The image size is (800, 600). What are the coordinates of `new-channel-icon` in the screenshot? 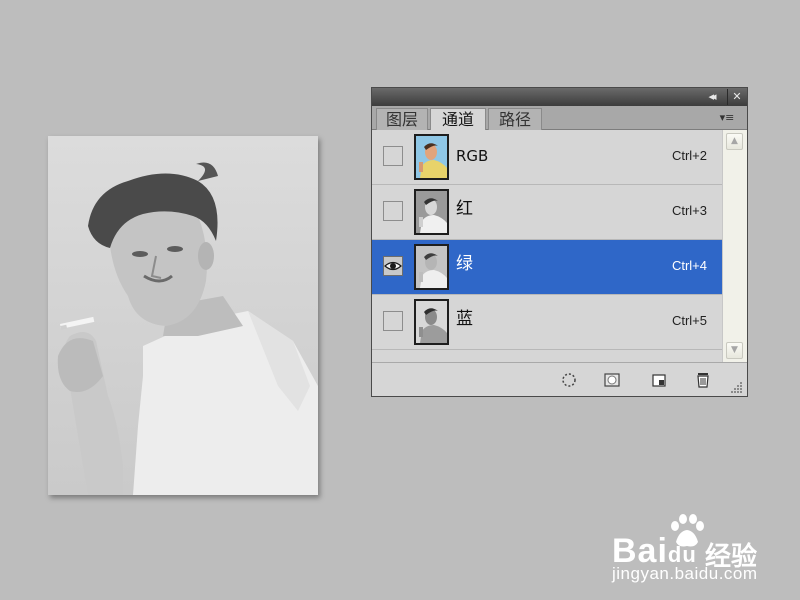 It's located at (659, 380).